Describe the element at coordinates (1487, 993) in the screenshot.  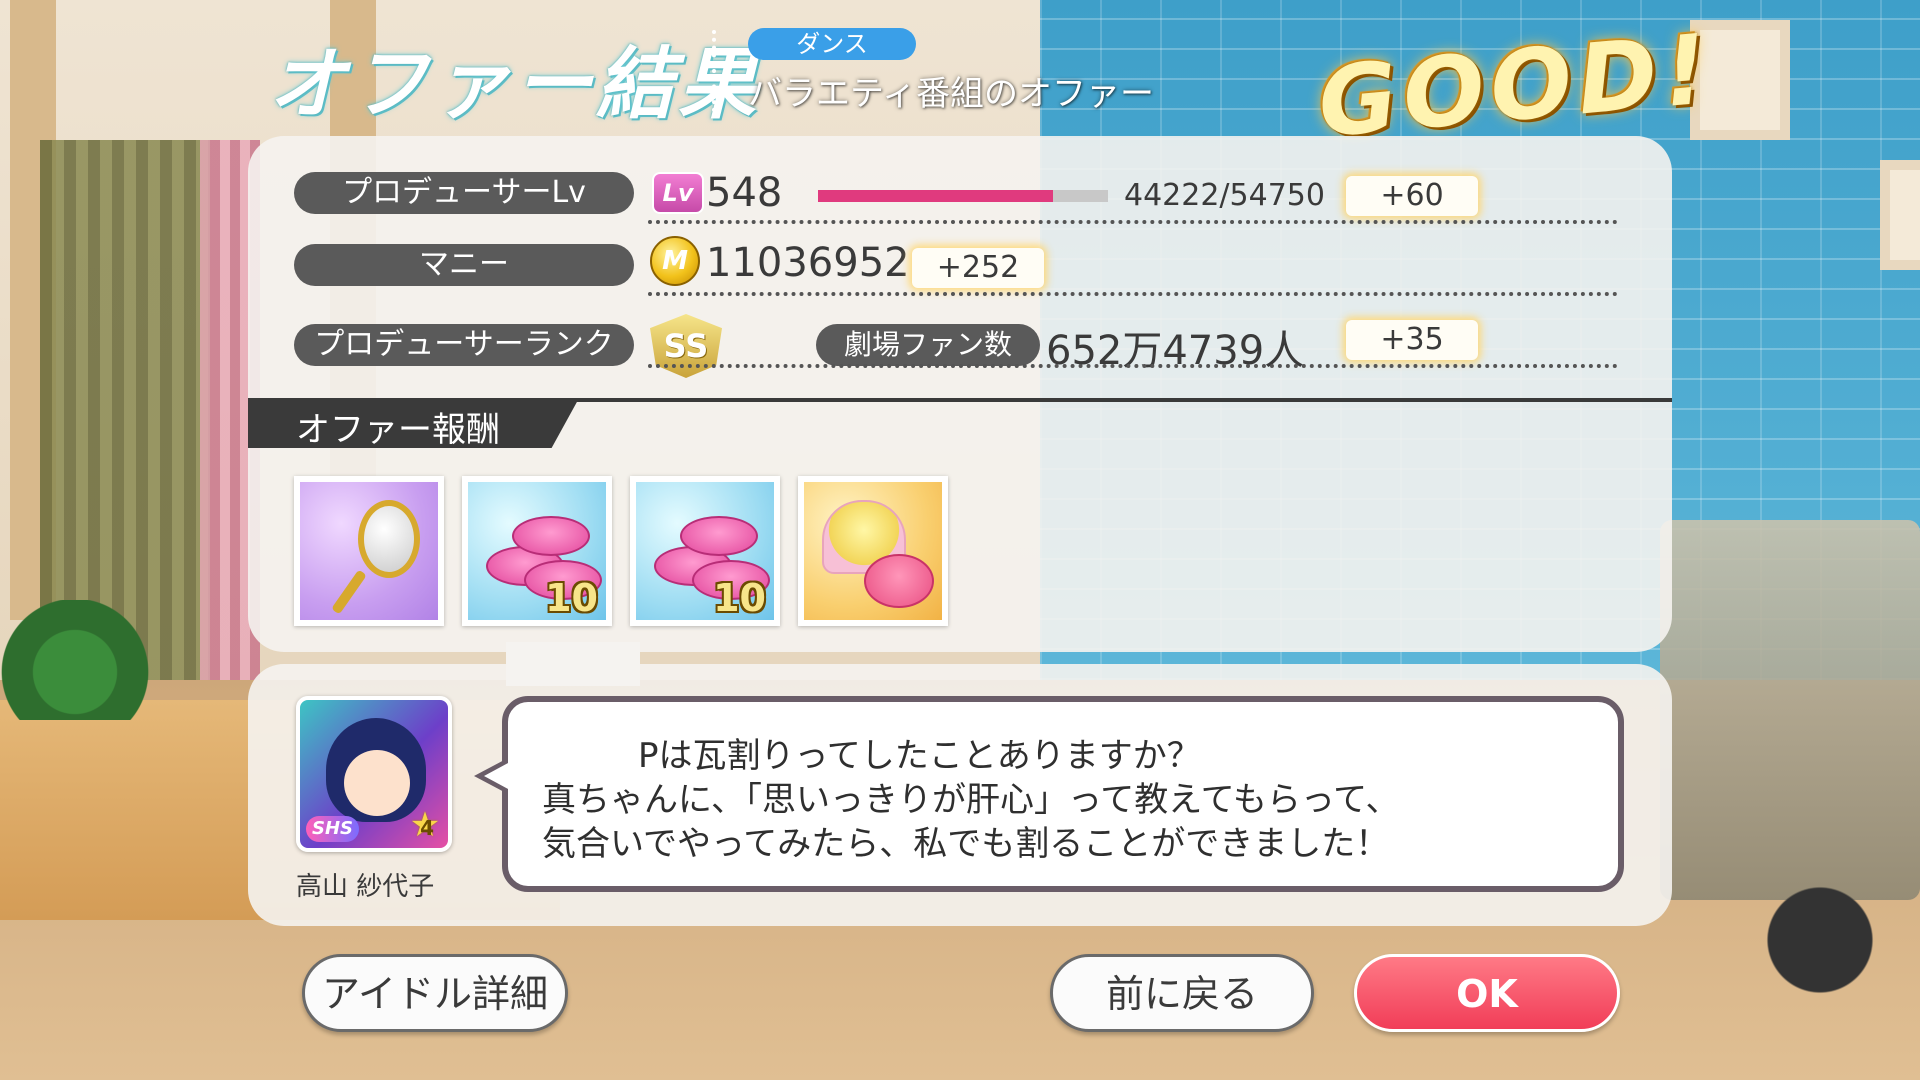
I see `ok-button: OK` at that location.